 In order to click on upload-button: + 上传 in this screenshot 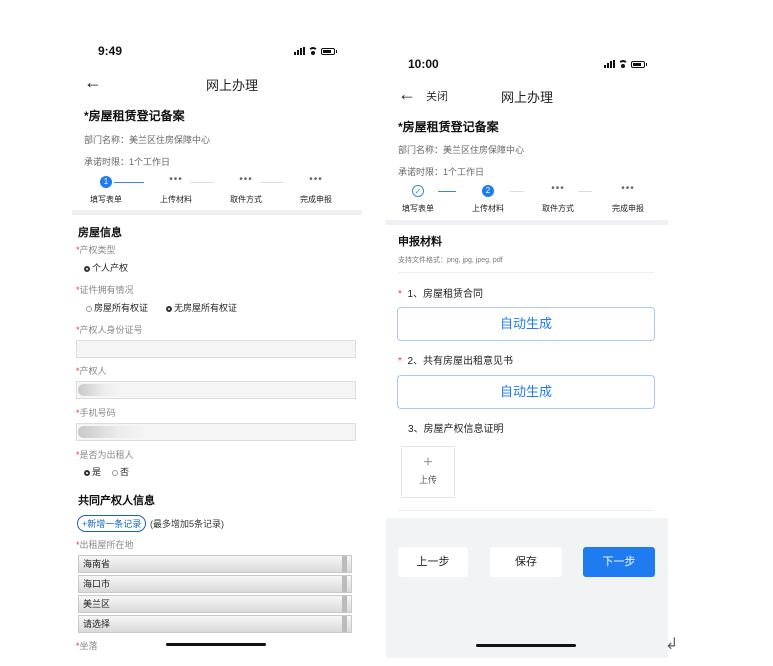, I will do `click(428, 472)`.